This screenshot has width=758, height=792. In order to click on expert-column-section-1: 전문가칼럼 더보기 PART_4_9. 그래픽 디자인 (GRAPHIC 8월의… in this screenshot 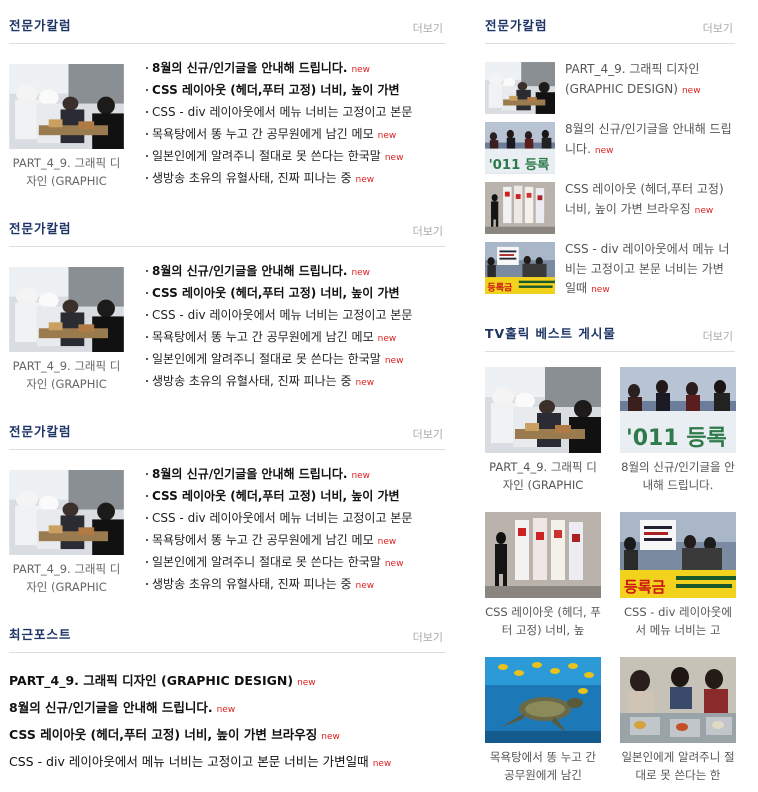, I will do `click(227, 94)`.